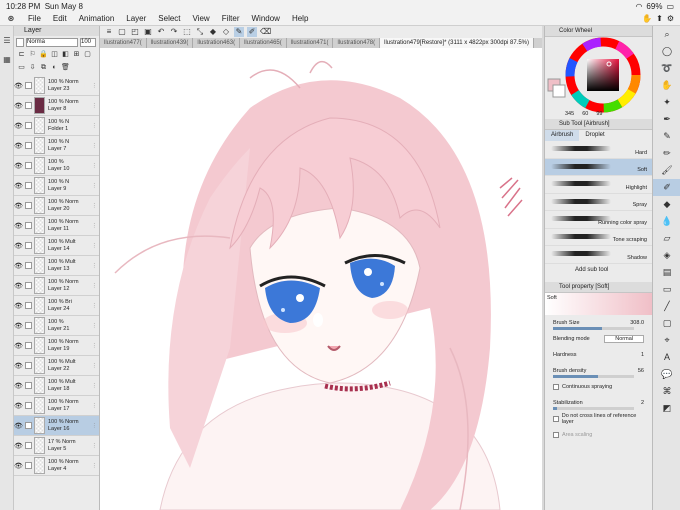 The height and width of the screenshot is (510, 680). What do you see at coordinates (556, 386) in the screenshot?
I see `continuous-spraying-checkbox` at bounding box center [556, 386].